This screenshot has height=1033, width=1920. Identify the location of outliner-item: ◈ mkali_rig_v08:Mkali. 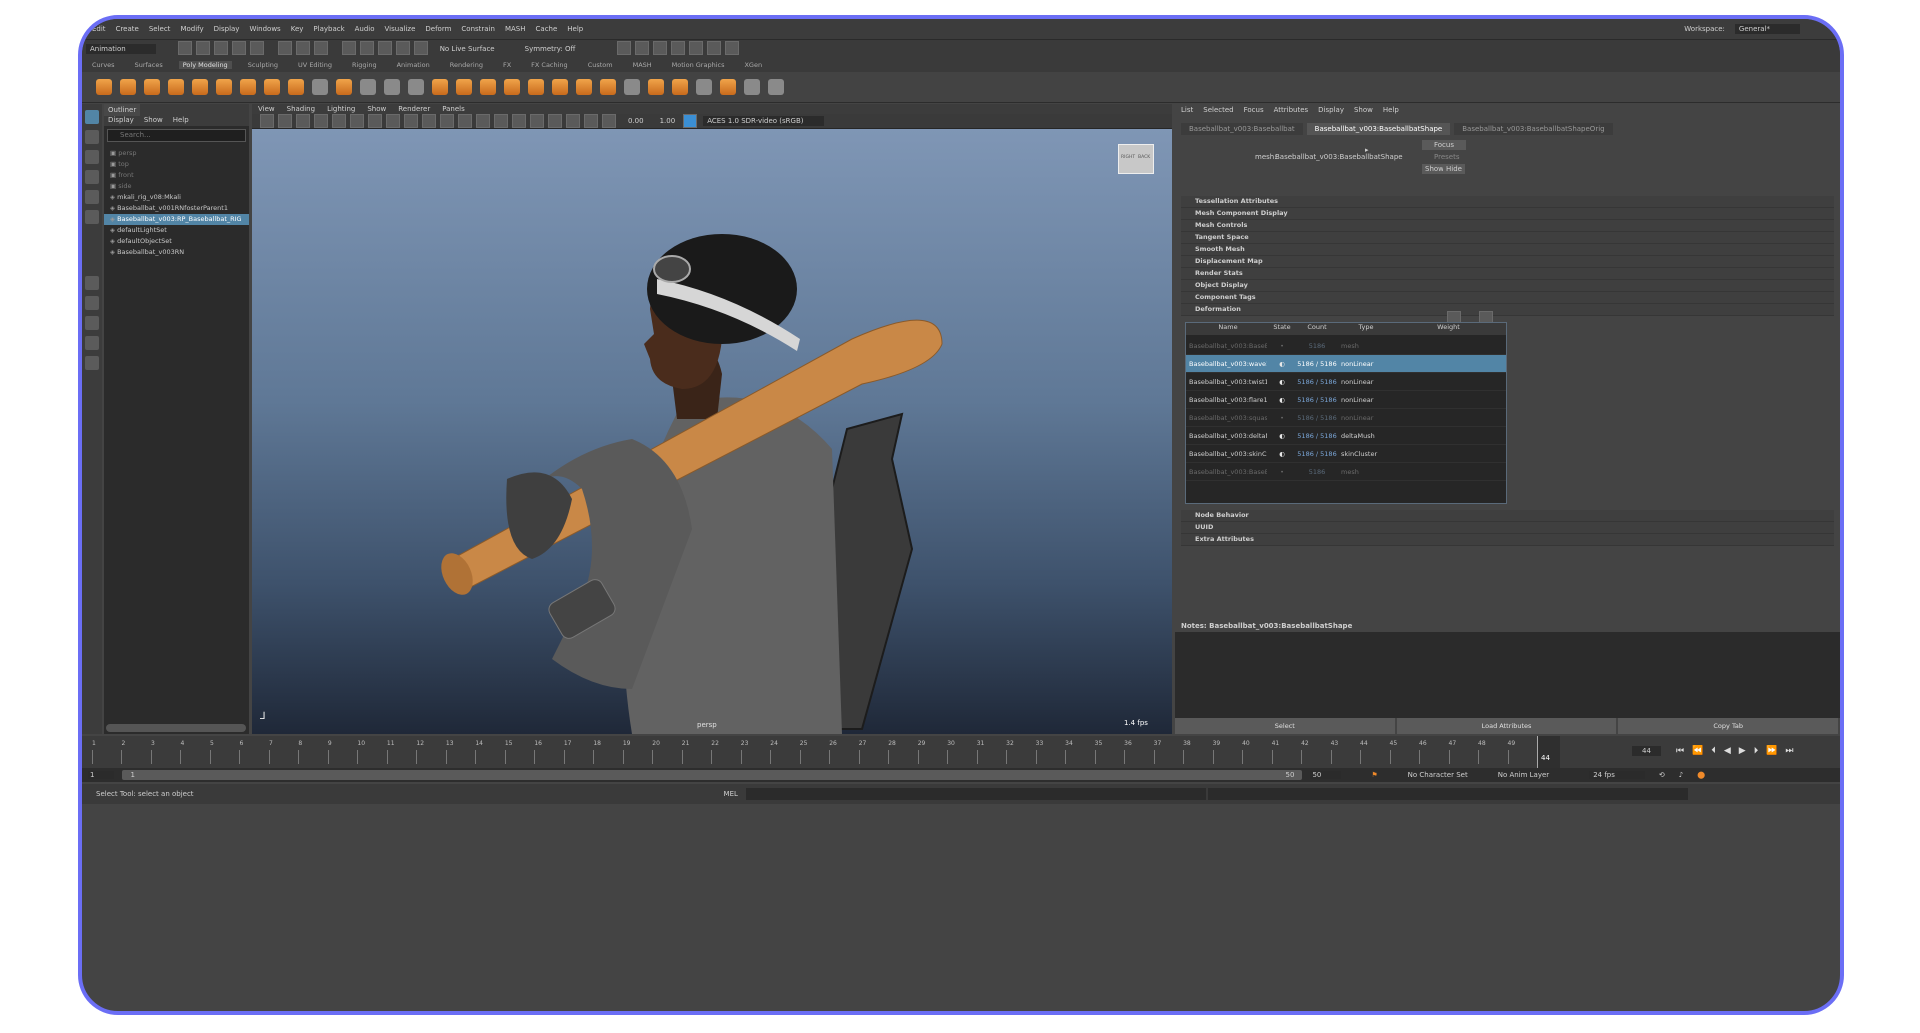
(176, 197).